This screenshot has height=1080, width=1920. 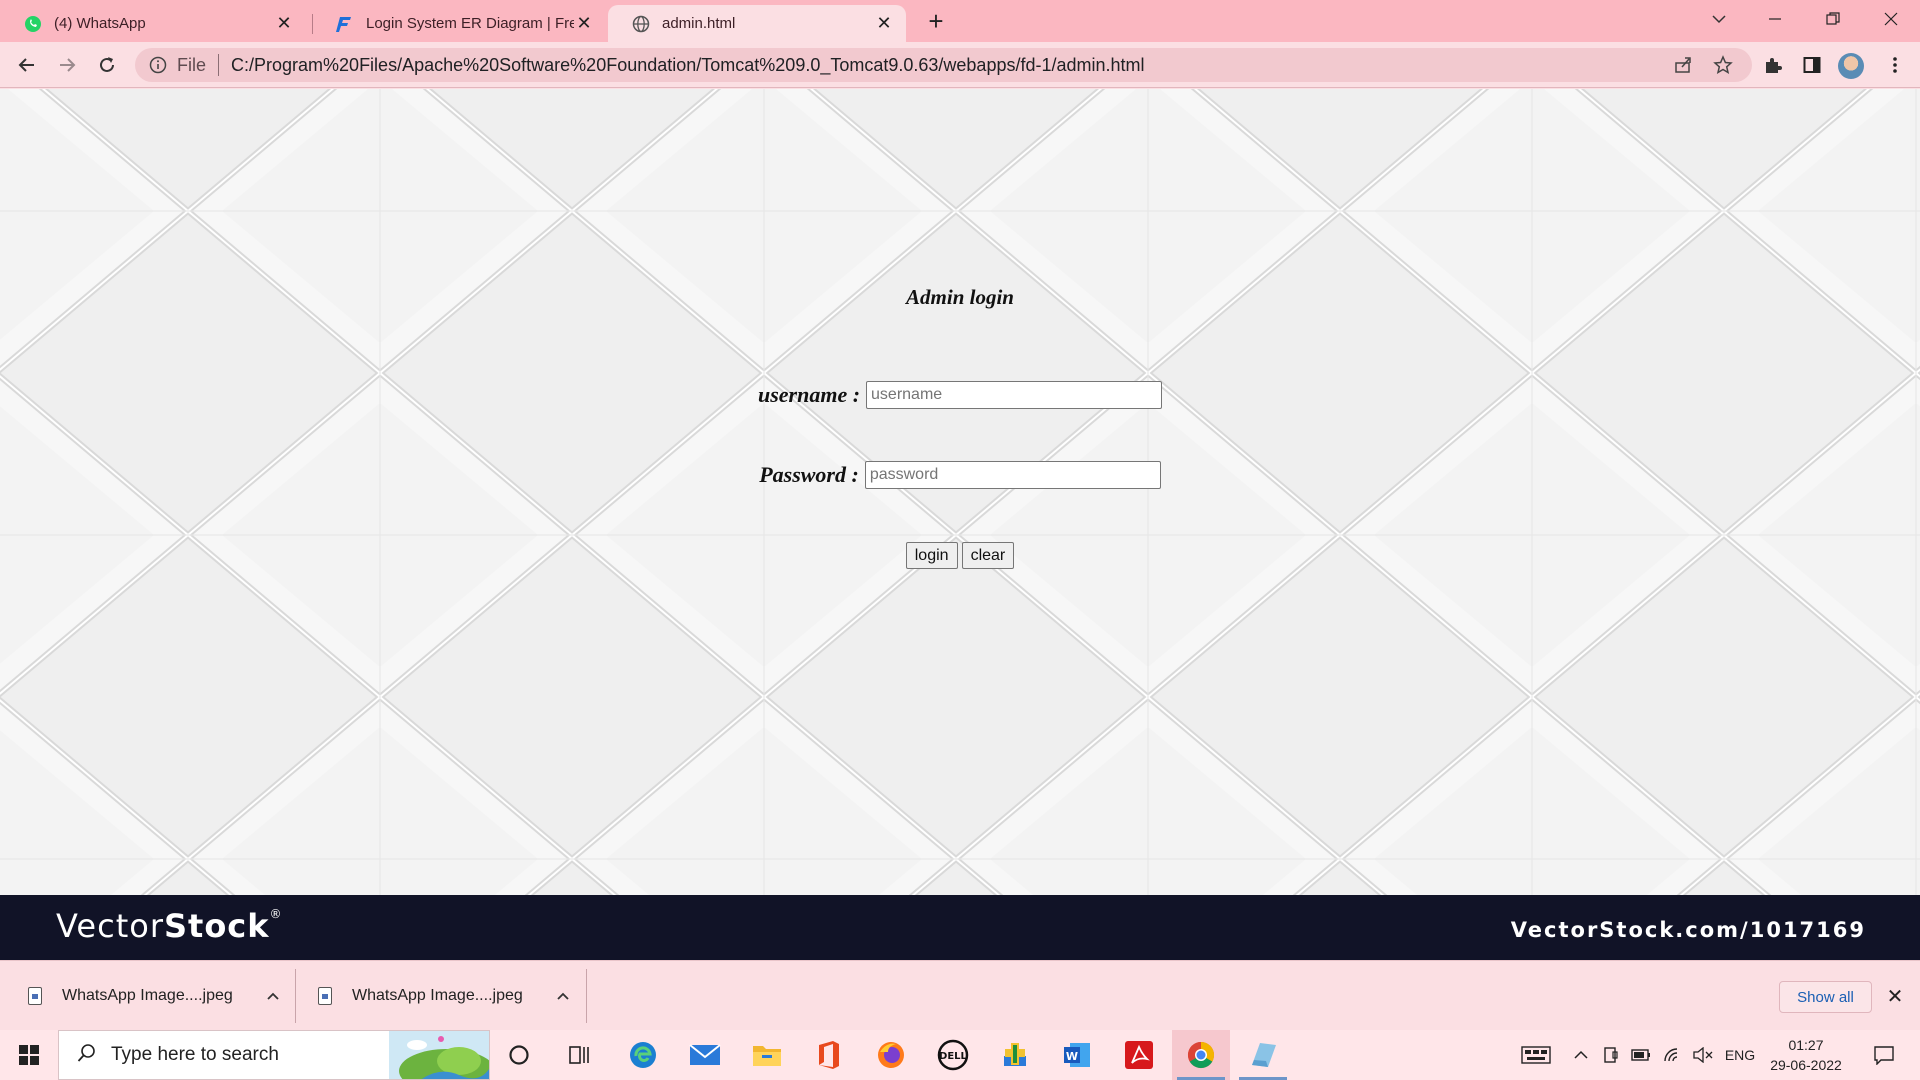 I want to click on show-hidden-icons-chevron-icon, so click(x=1581, y=1055).